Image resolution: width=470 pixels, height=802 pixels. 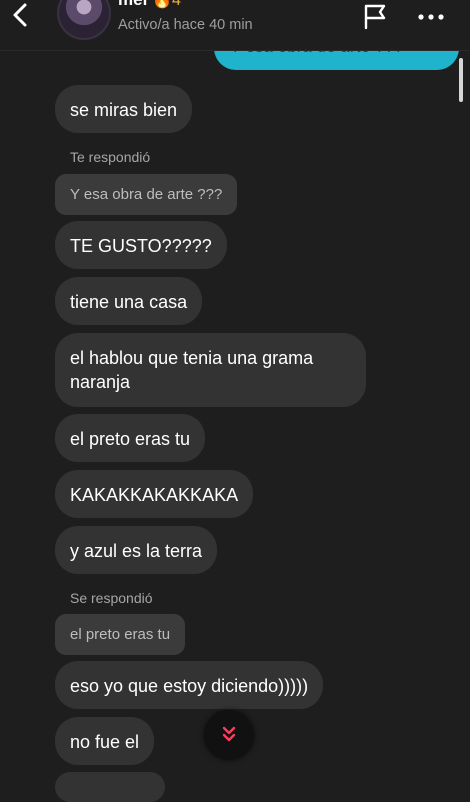 I want to click on double-chevron-down-icon, so click(x=229, y=734).